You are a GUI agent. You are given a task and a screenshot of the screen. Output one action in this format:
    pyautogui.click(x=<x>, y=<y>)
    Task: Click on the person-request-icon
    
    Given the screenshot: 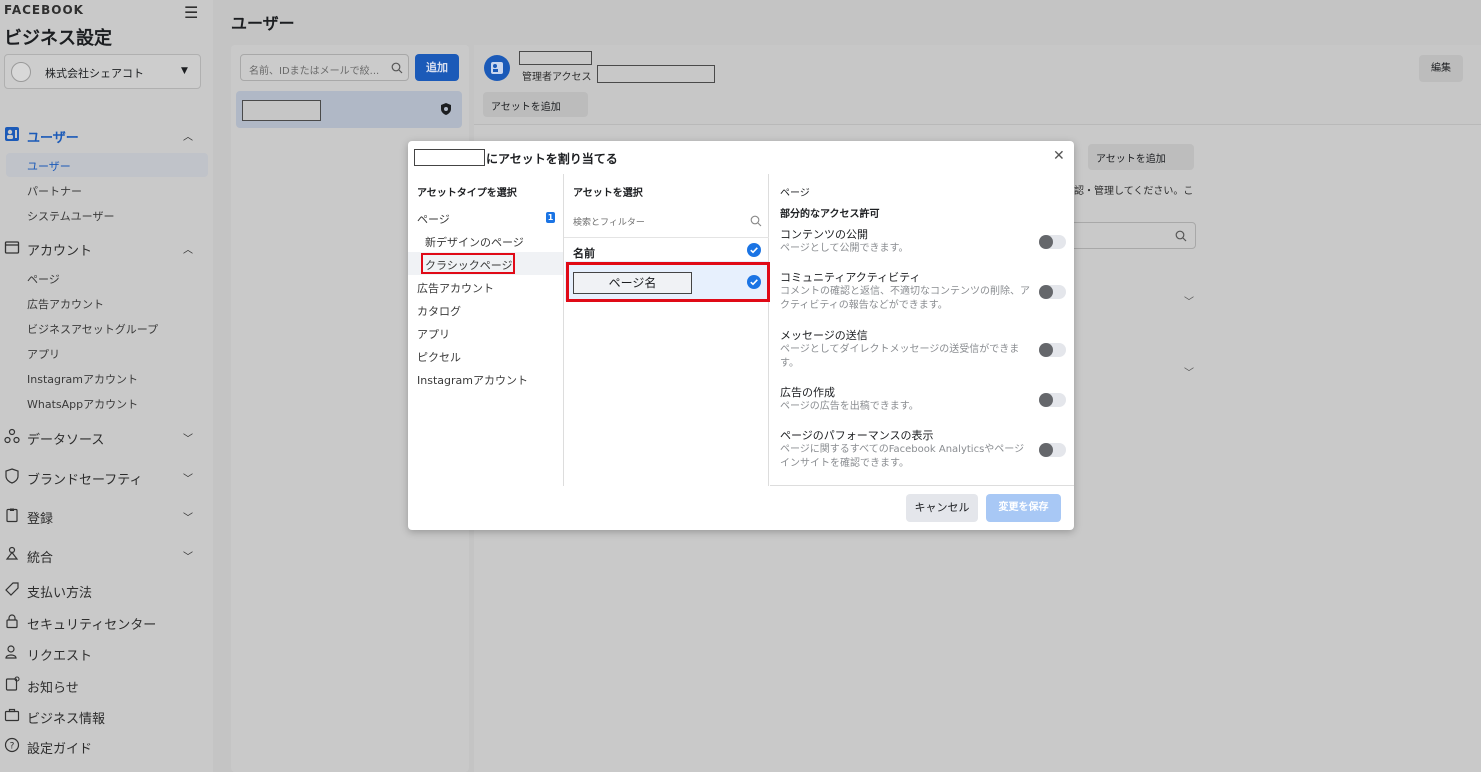 What is the action you would take?
    pyautogui.click(x=12, y=652)
    